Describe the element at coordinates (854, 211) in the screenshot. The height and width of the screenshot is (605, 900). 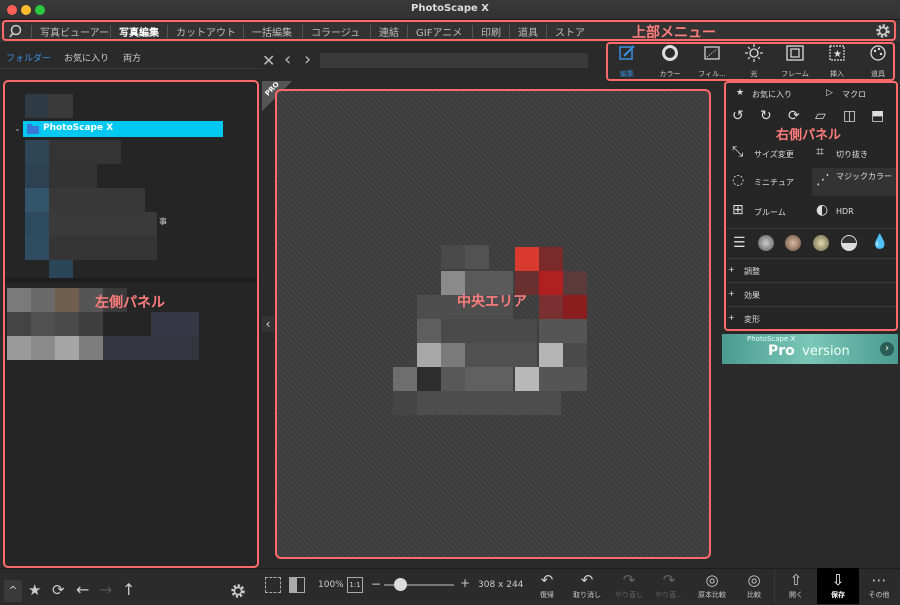
I see `hdr-button: ◐ HDR` at that location.